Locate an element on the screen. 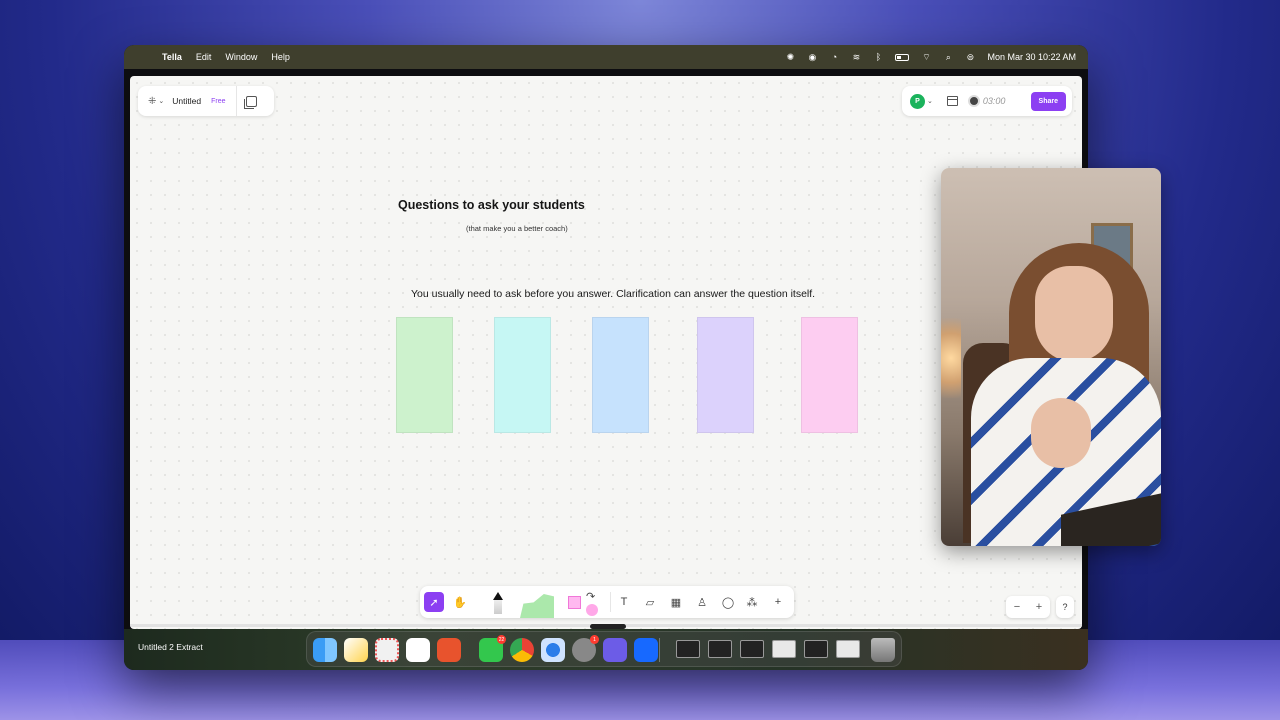 This screenshot has width=1280, height=720. brightness-icon: ✺ is located at coordinates (790, 57).